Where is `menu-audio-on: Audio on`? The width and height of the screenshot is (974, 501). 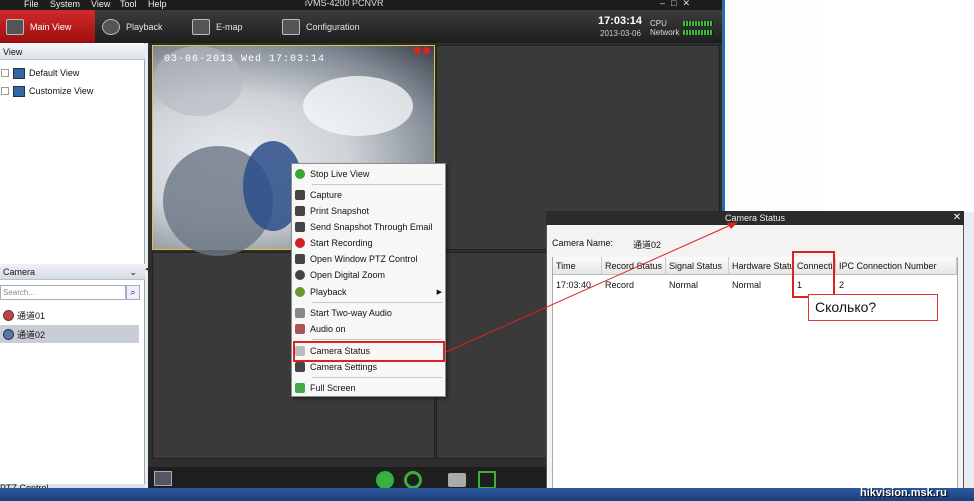 menu-audio-on: Audio on is located at coordinates (370, 329).